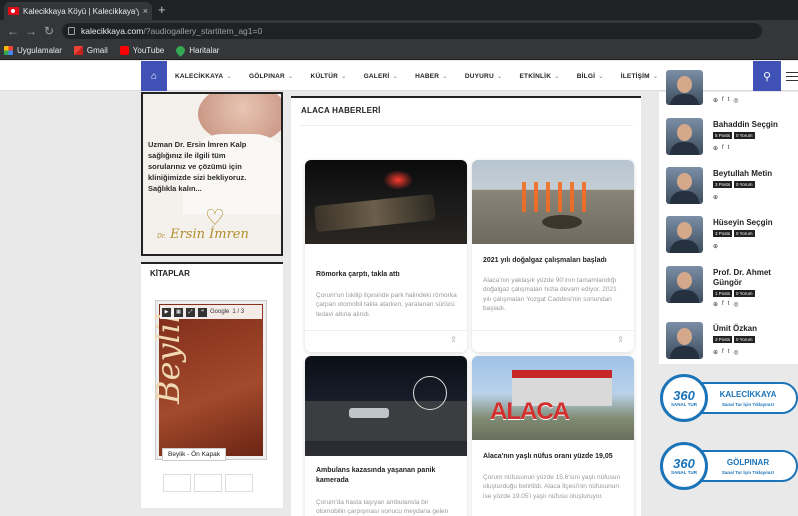 This screenshot has height=516, width=798. I want to click on menu-item-haber: HABER ⌄, so click(431, 76).